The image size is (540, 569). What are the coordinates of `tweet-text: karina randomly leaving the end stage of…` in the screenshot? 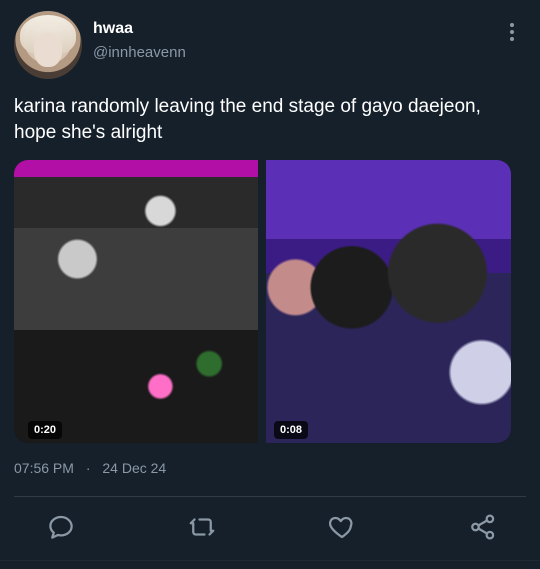 It's located at (247, 119).